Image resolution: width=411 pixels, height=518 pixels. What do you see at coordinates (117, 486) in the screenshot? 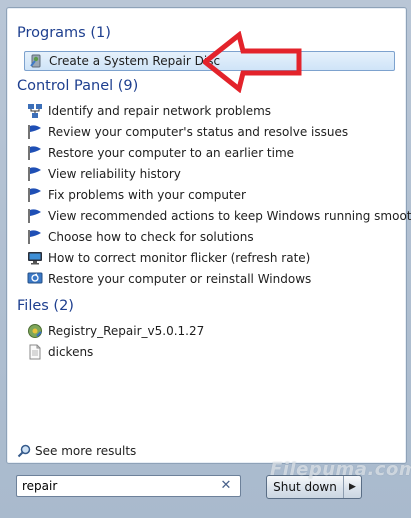
I see `search-input` at bounding box center [117, 486].